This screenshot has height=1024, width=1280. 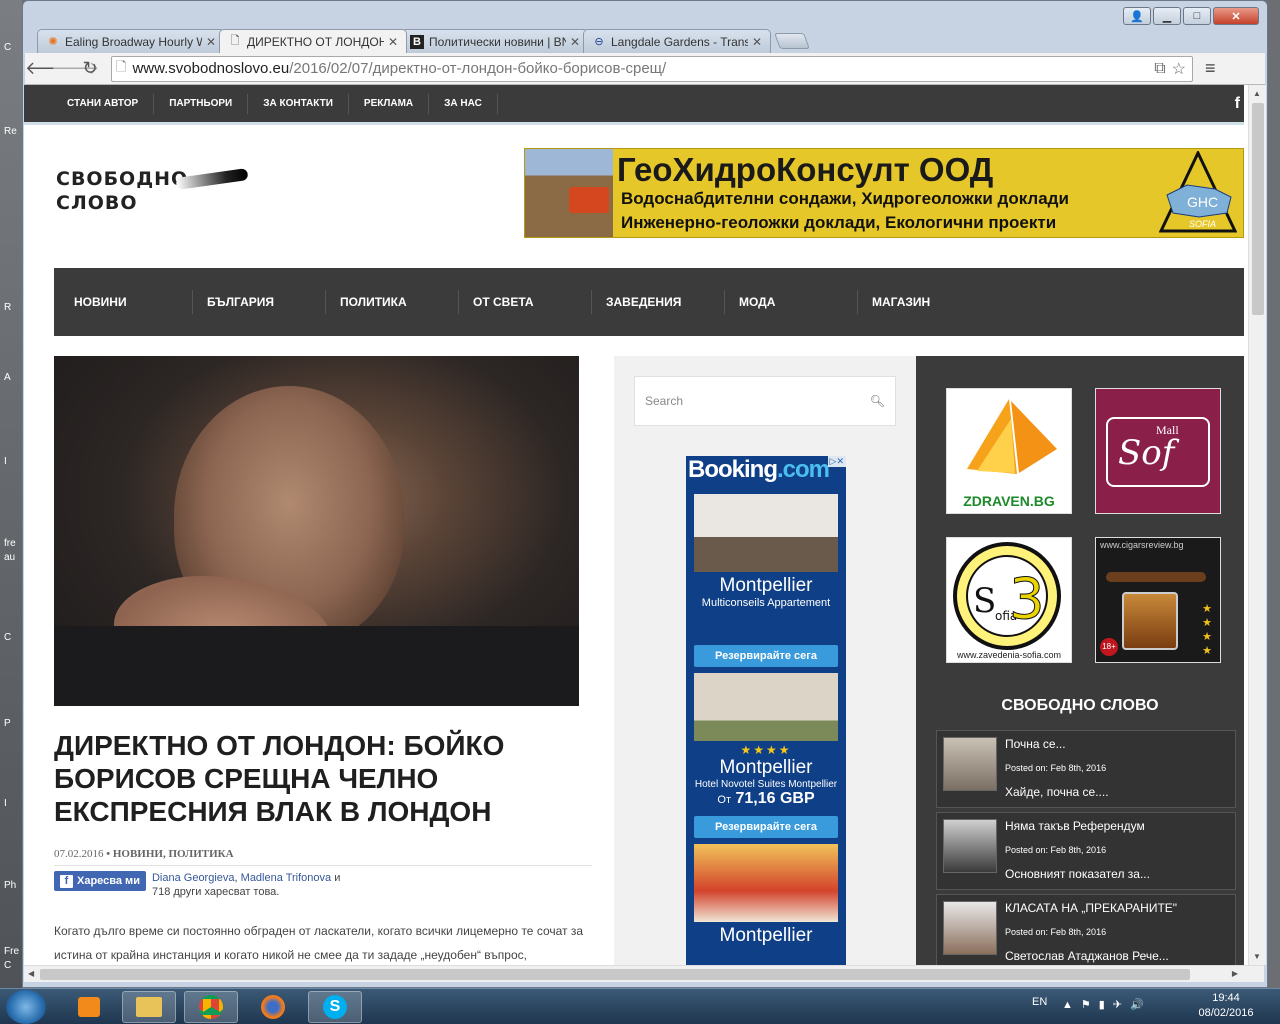 What do you see at coordinates (525, 302) in the screenshot?
I see `nav-world: ОТ СВЕТА` at bounding box center [525, 302].